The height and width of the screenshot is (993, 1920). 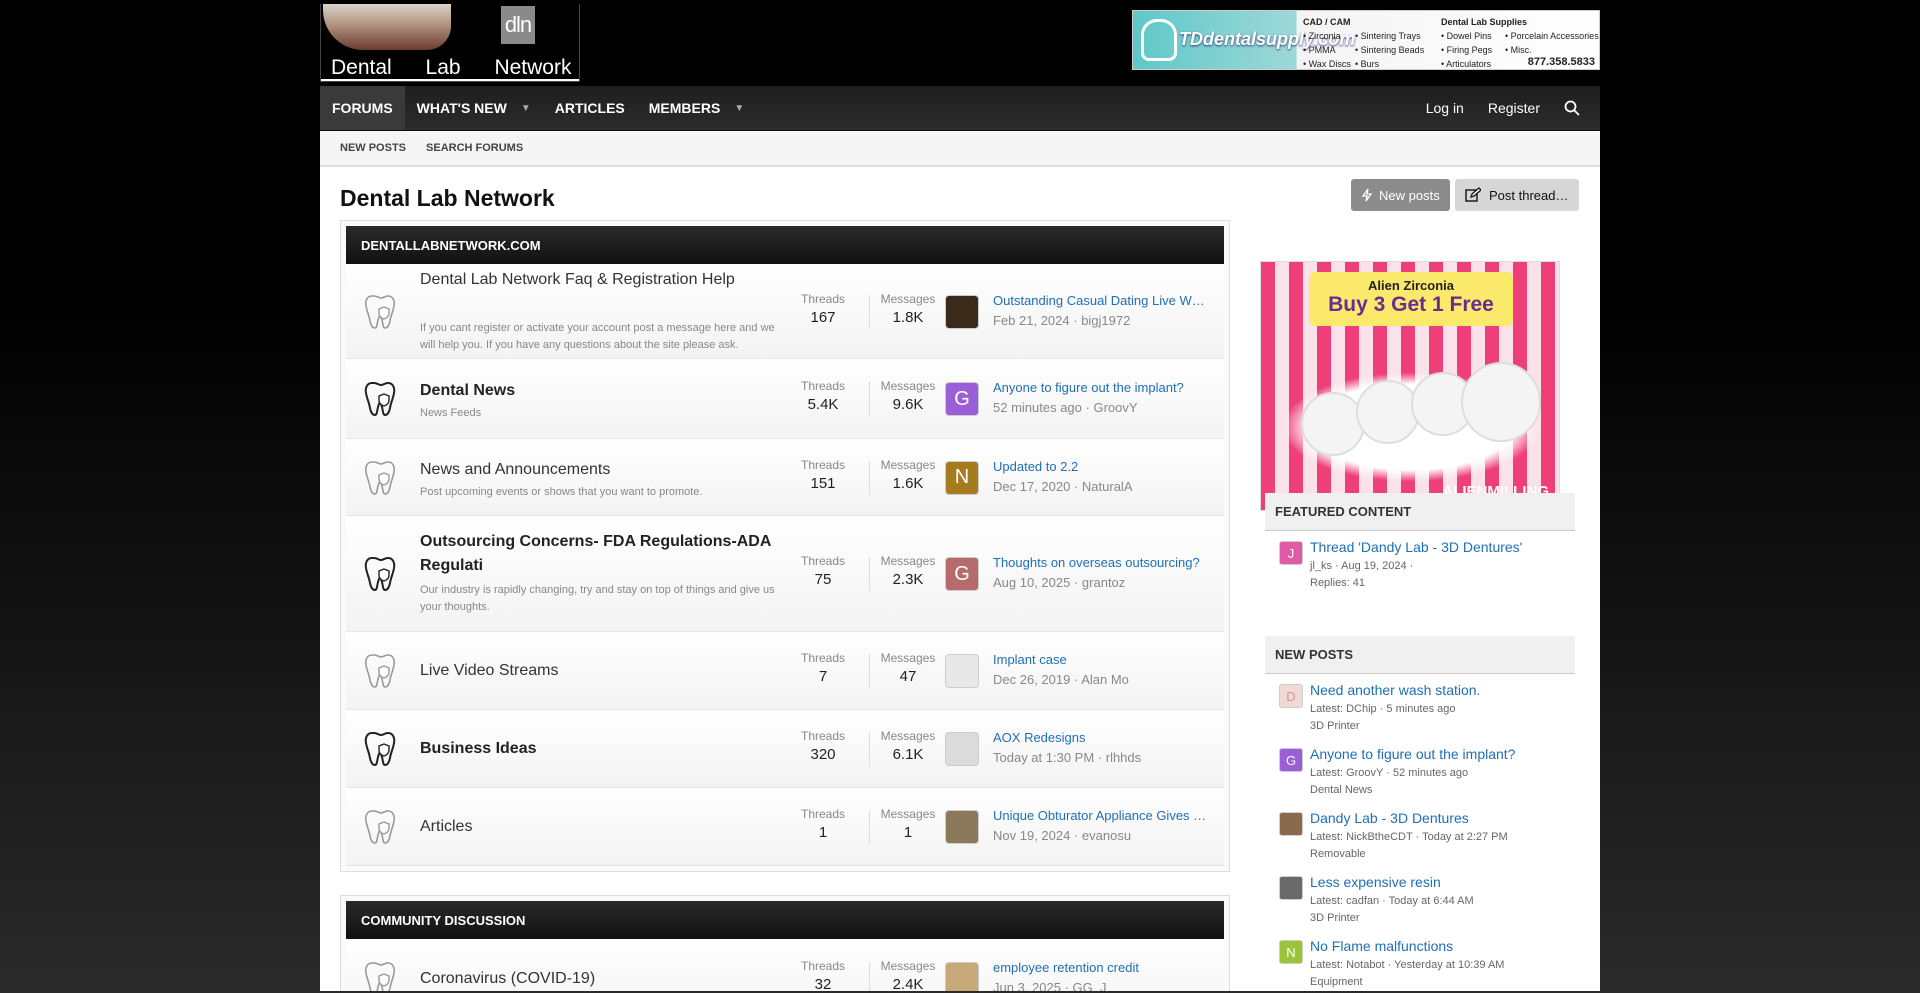 I want to click on nav-members: MEMBERS ▼, so click(x=696, y=108).